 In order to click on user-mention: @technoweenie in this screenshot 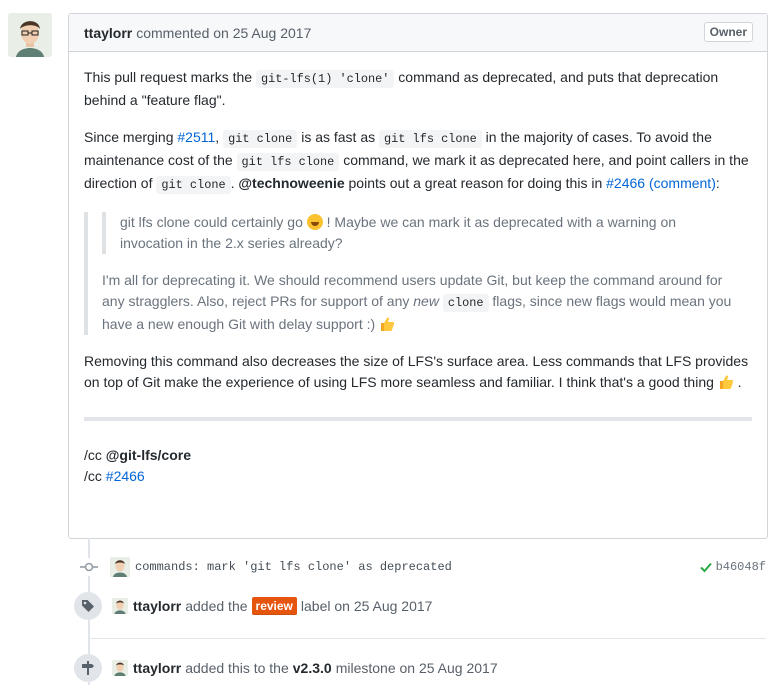, I will do `click(291, 183)`.